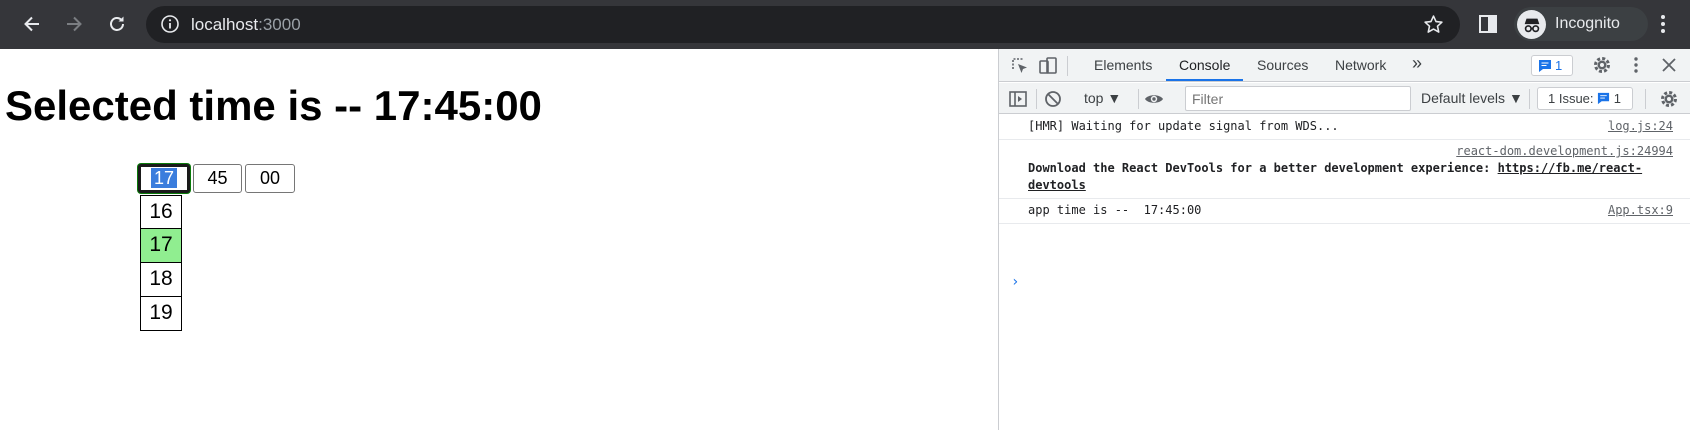 Image resolution: width=1690 pixels, height=430 pixels. I want to click on hour-option: 16, so click(161, 212).